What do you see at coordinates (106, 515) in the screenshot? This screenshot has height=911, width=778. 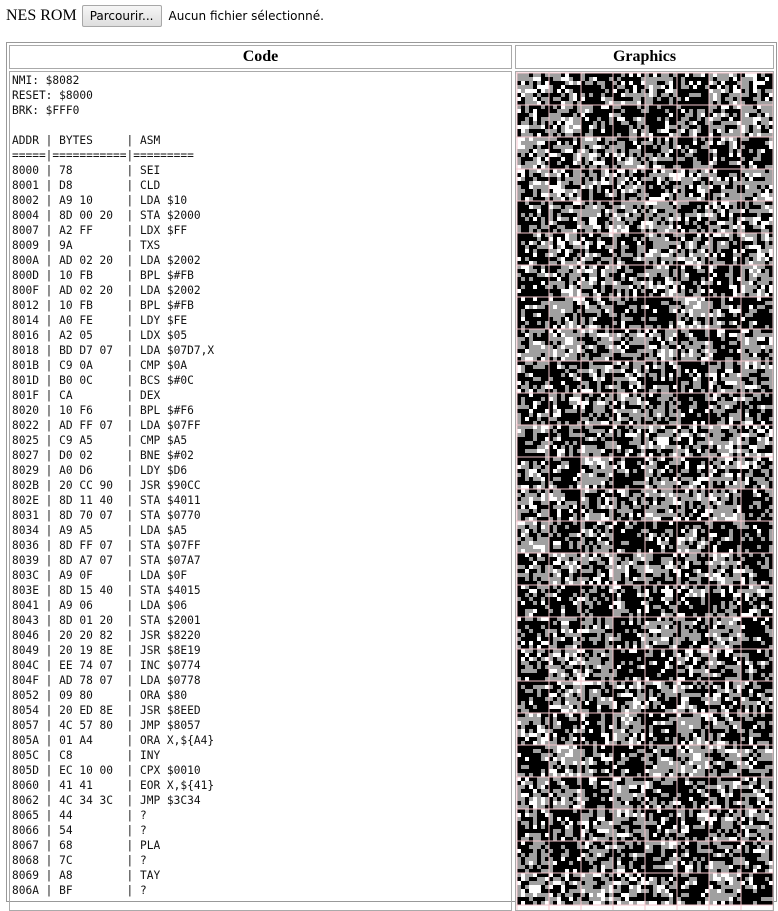 I see `listing-row: 8031 | 8D 70 07 | STA $0770` at bounding box center [106, 515].